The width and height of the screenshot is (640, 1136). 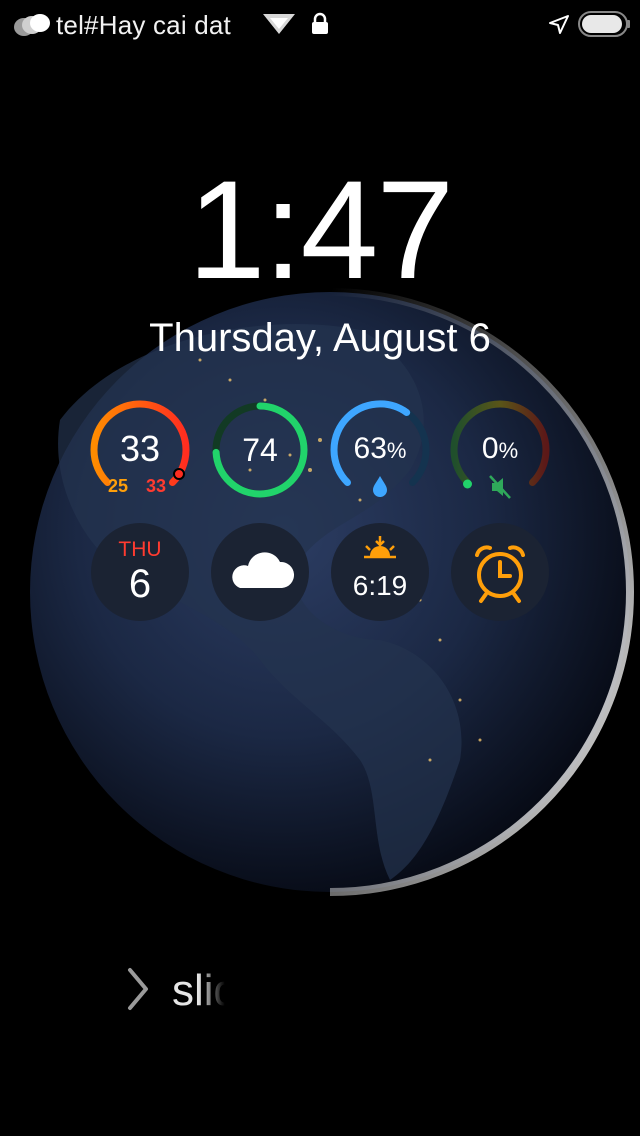 What do you see at coordinates (263, 570) in the screenshot?
I see `cloud-icon` at bounding box center [263, 570].